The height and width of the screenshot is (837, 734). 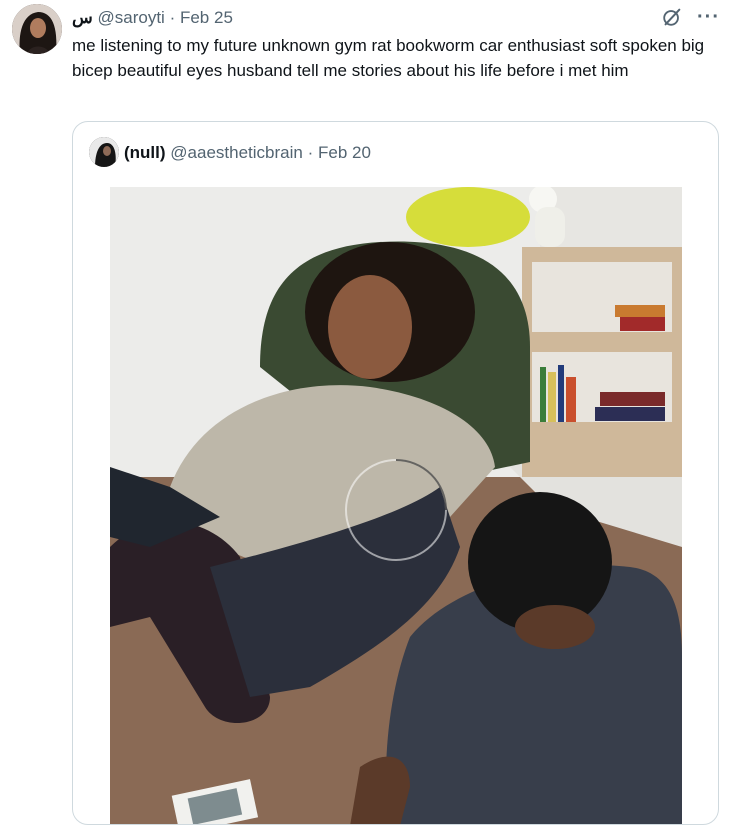 I want to click on more-dots-icon: ···, so click(x=708, y=17).